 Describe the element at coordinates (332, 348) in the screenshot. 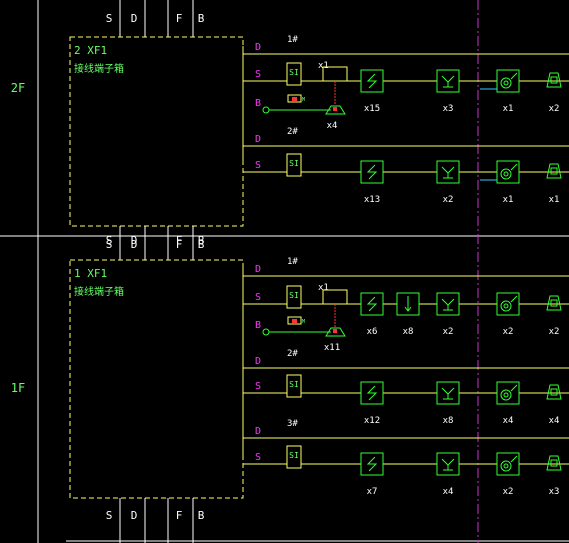

I see `audible-alarm-count-label: x11` at that location.